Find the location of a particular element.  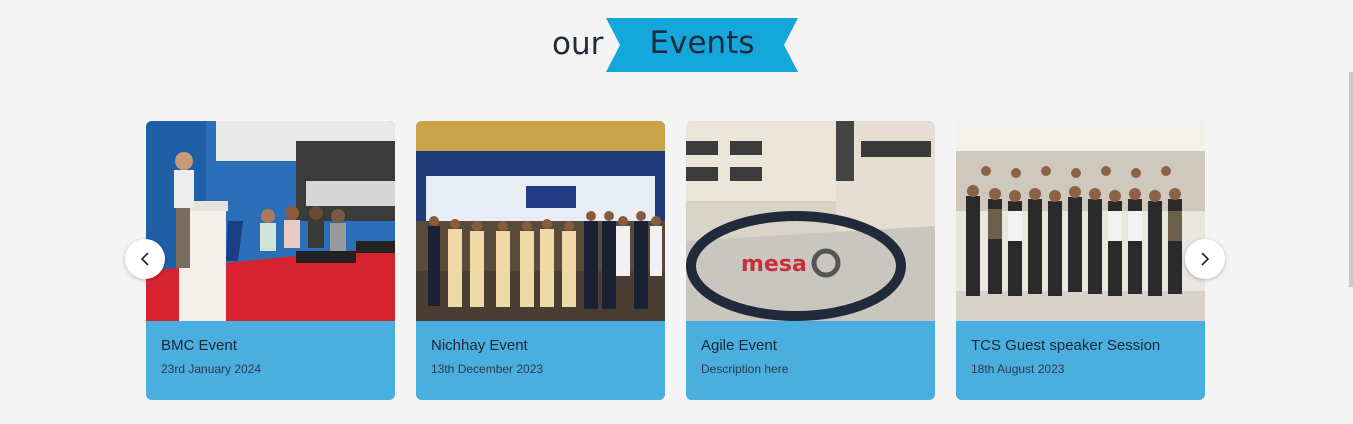

carousel-prev-button is located at coordinates (145, 259).